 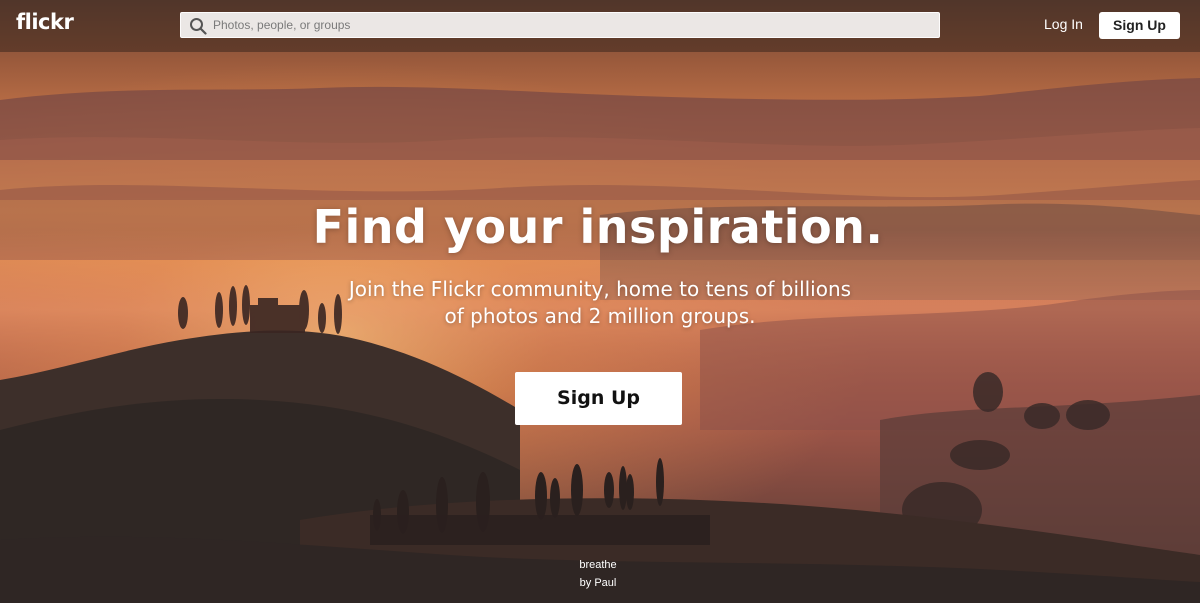 I want to click on photo-title-link: breathe, so click(x=598, y=565).